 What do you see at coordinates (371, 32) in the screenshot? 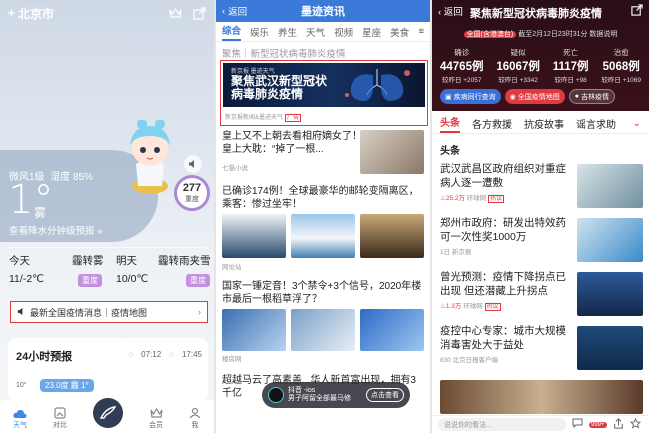
I see `tab-horoscope: 星座` at bounding box center [371, 32].